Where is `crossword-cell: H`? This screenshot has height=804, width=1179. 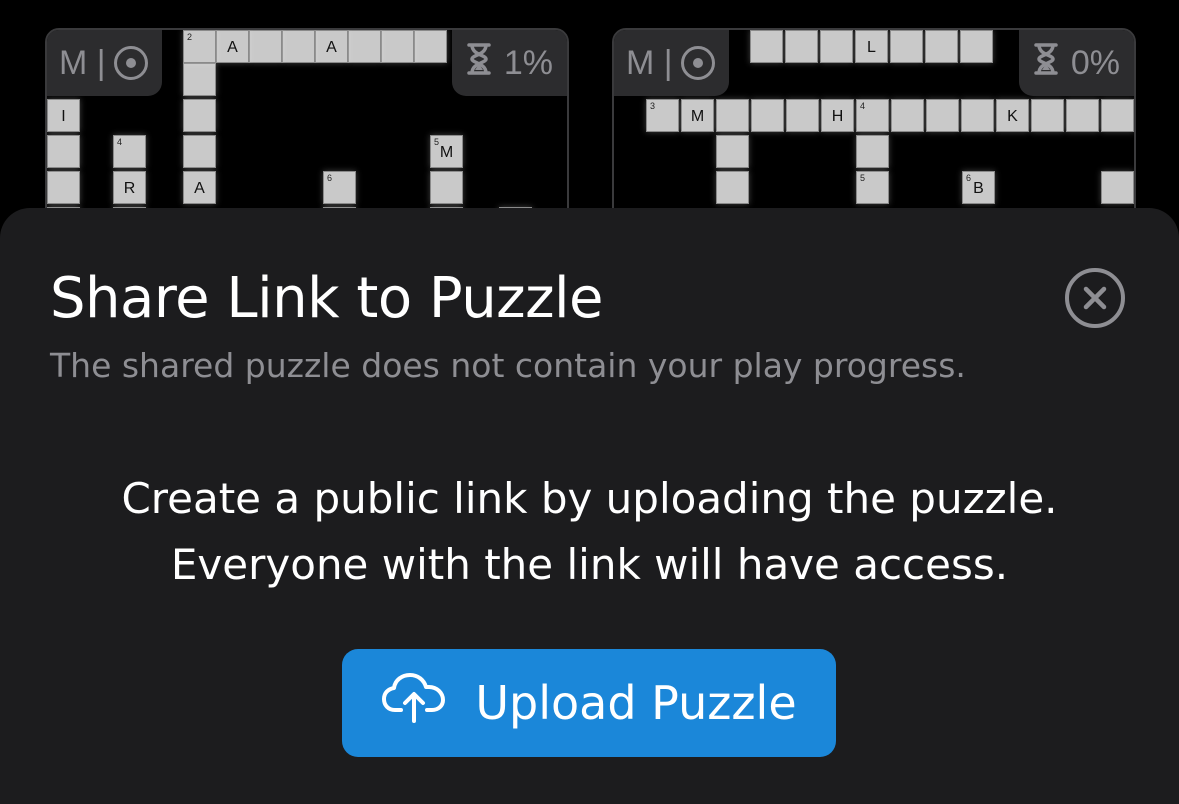
crossword-cell: H is located at coordinates (837, 115).